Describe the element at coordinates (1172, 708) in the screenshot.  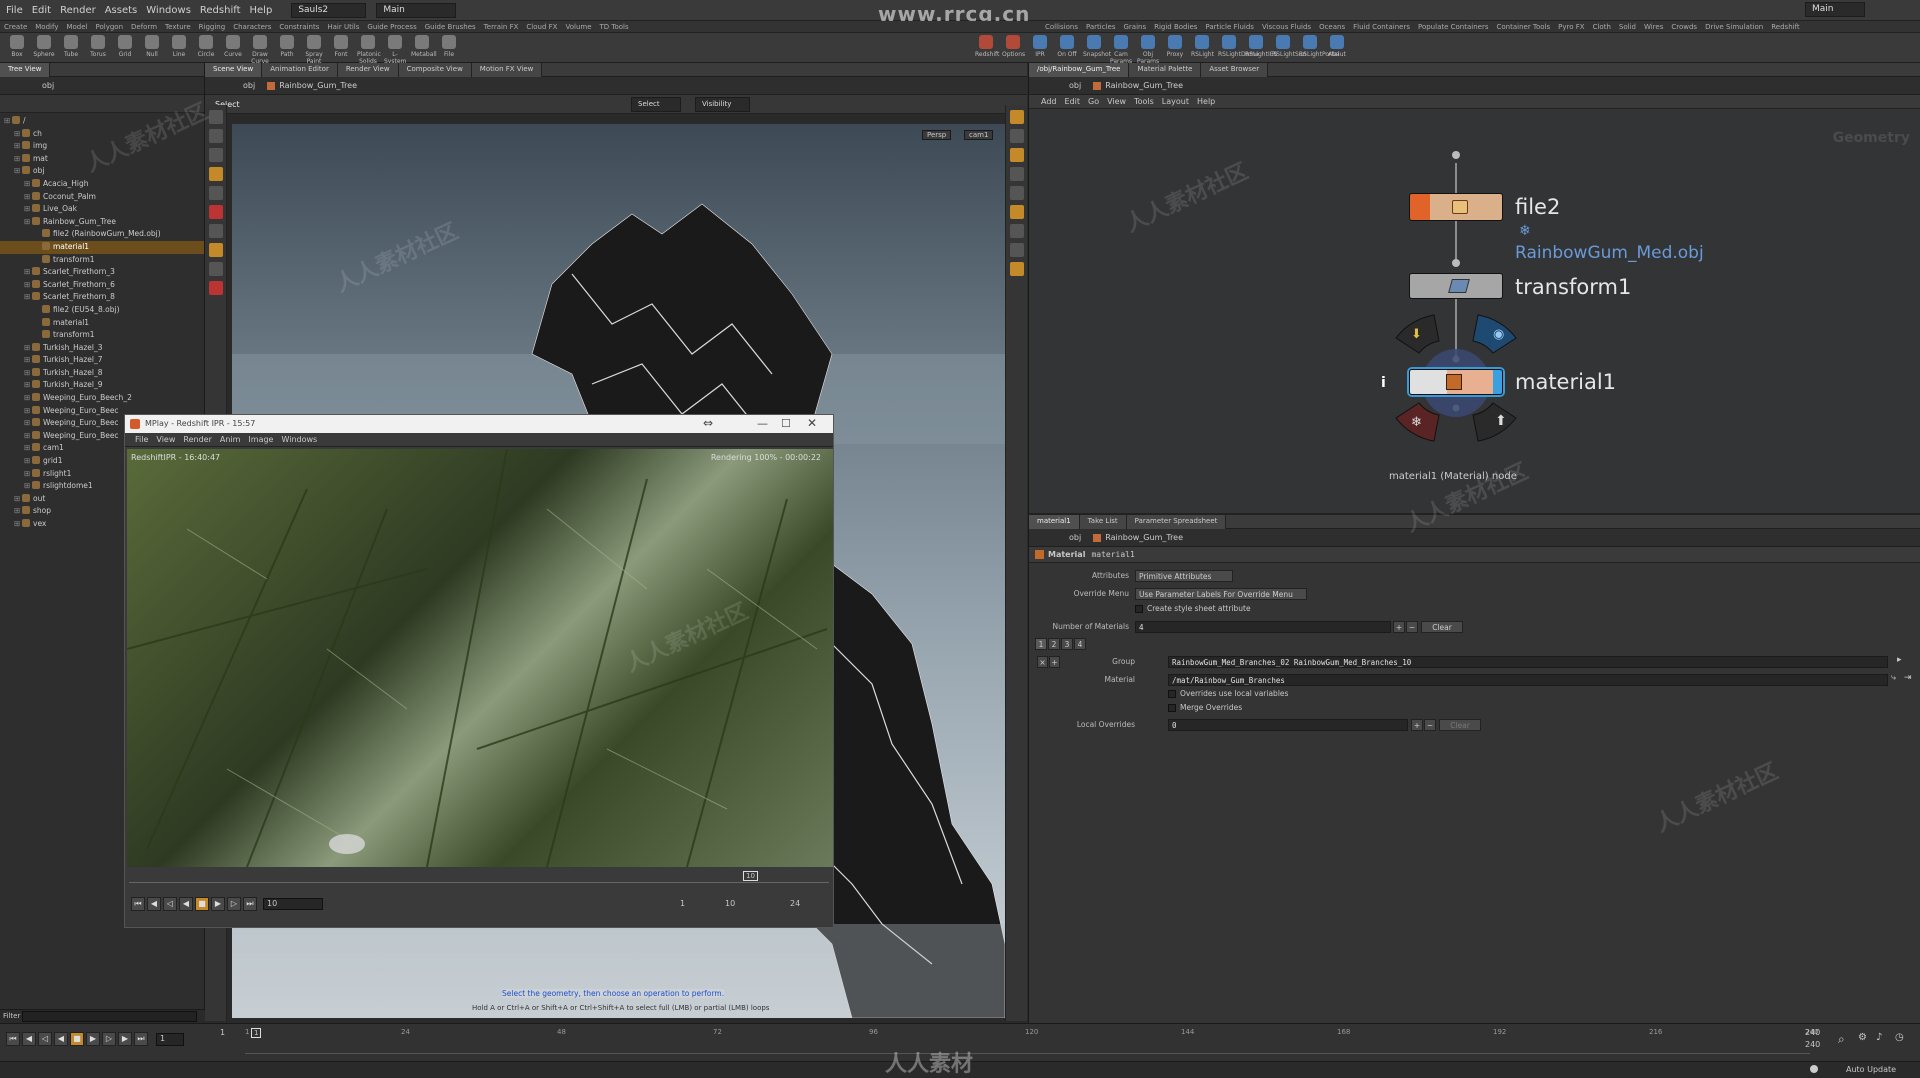
I see `merge-overrides-checkbox` at that location.